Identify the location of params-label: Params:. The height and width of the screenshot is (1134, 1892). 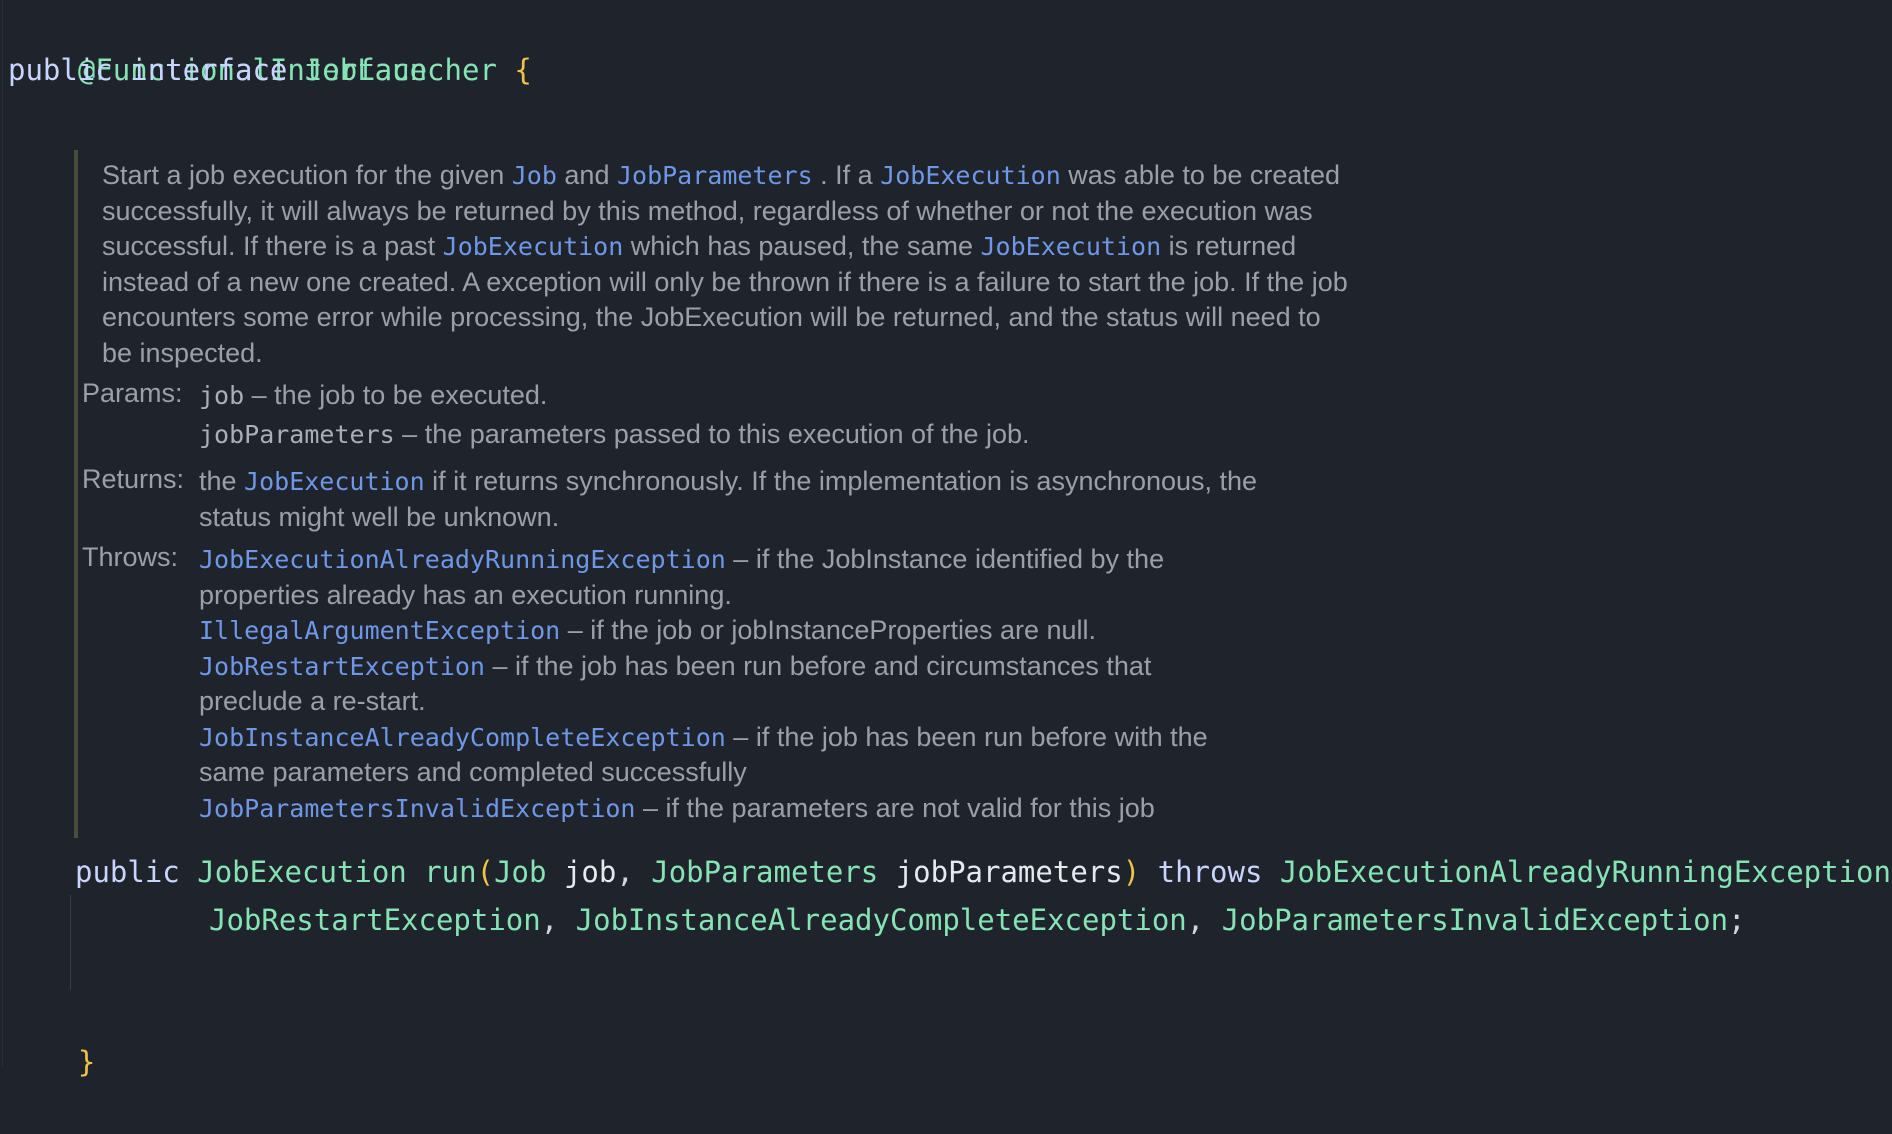
(132, 393).